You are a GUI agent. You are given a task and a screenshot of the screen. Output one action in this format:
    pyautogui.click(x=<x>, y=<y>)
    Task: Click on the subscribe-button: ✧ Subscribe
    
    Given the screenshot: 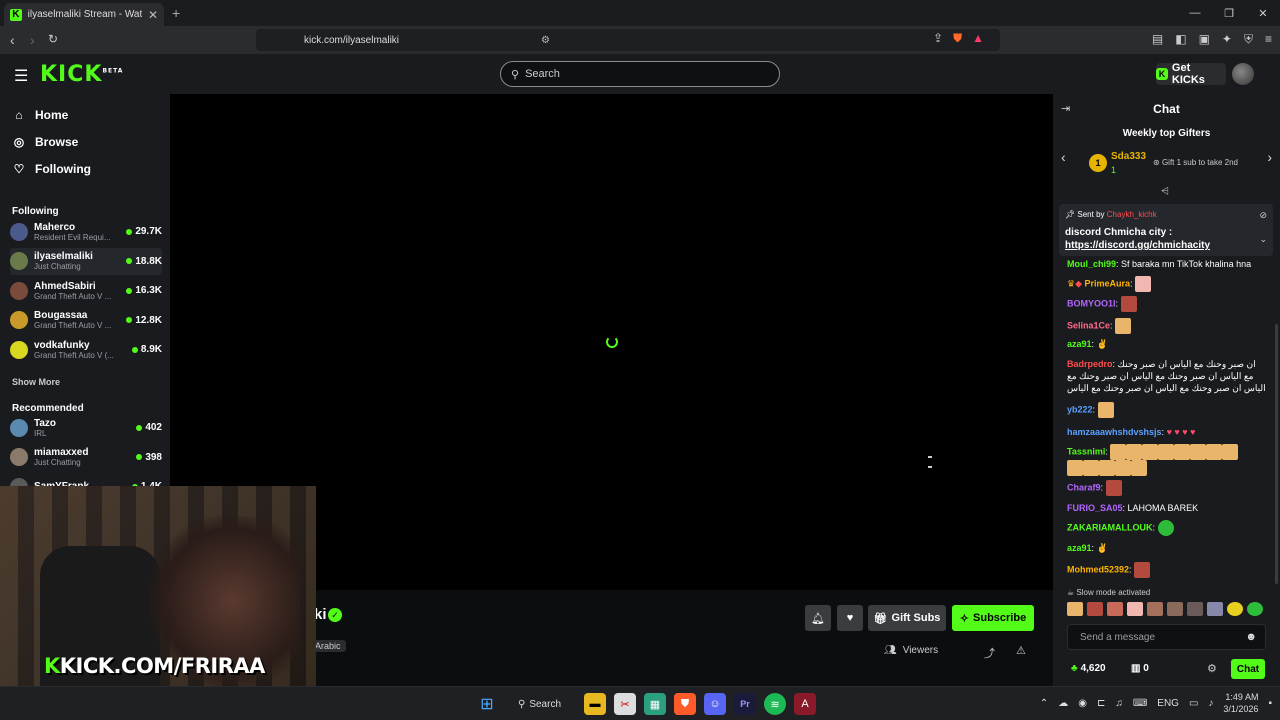 What is the action you would take?
    pyautogui.click(x=993, y=618)
    